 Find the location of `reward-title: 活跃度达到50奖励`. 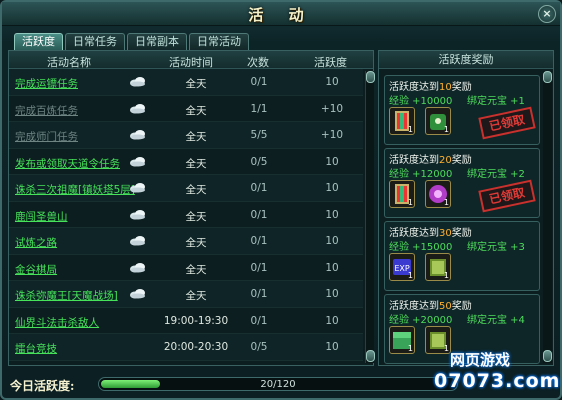

reward-title: 活跃度达到50奖励 is located at coordinates (430, 304).